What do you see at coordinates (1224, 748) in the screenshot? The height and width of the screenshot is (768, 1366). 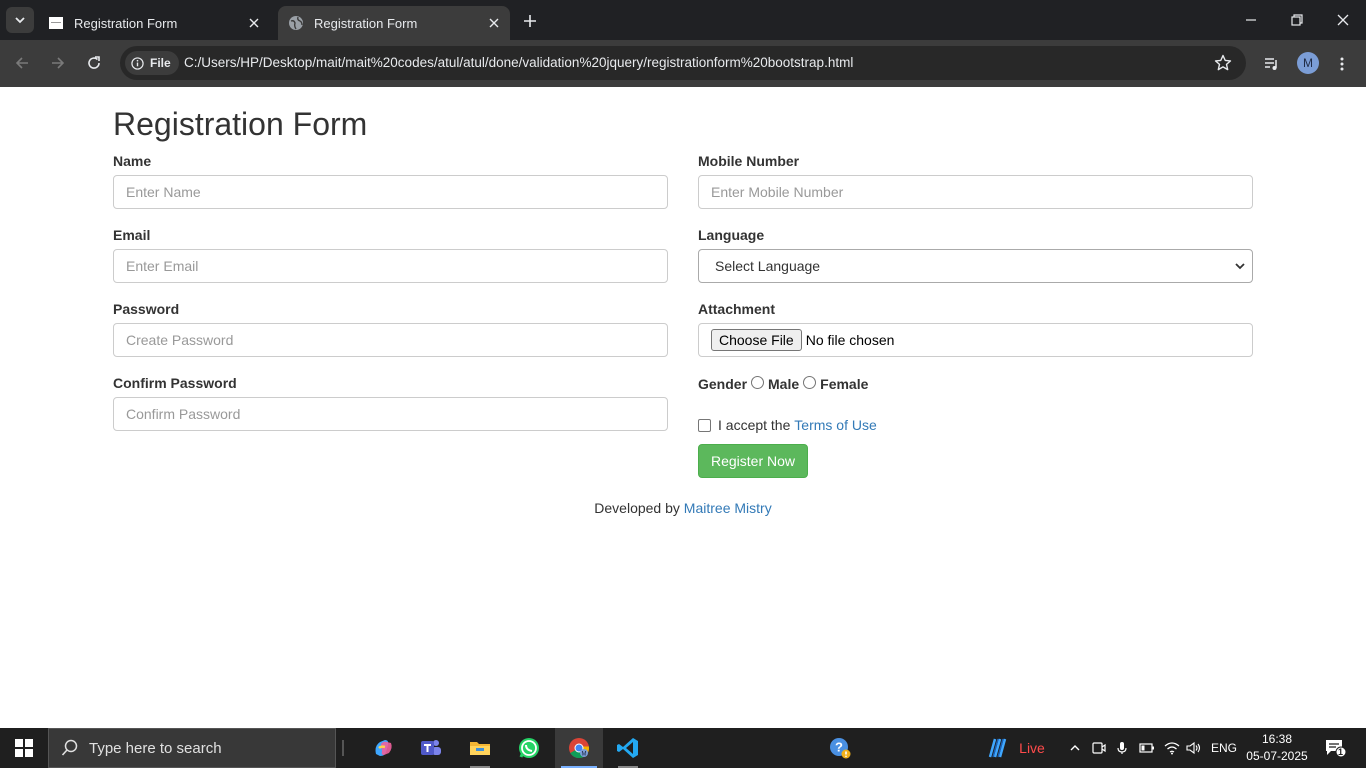 I see `input-language-indicator: ENG` at bounding box center [1224, 748].